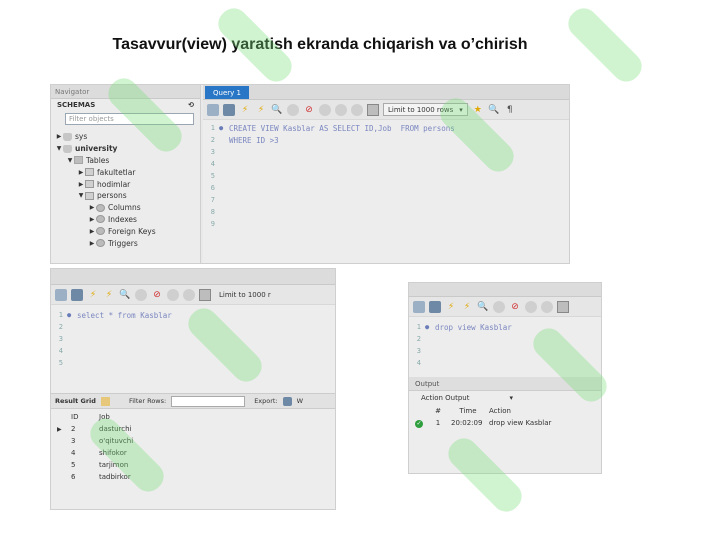  Describe the element at coordinates (125, 172) in the screenshot. I see `tree-item: ▶ fakultetlar` at that location.